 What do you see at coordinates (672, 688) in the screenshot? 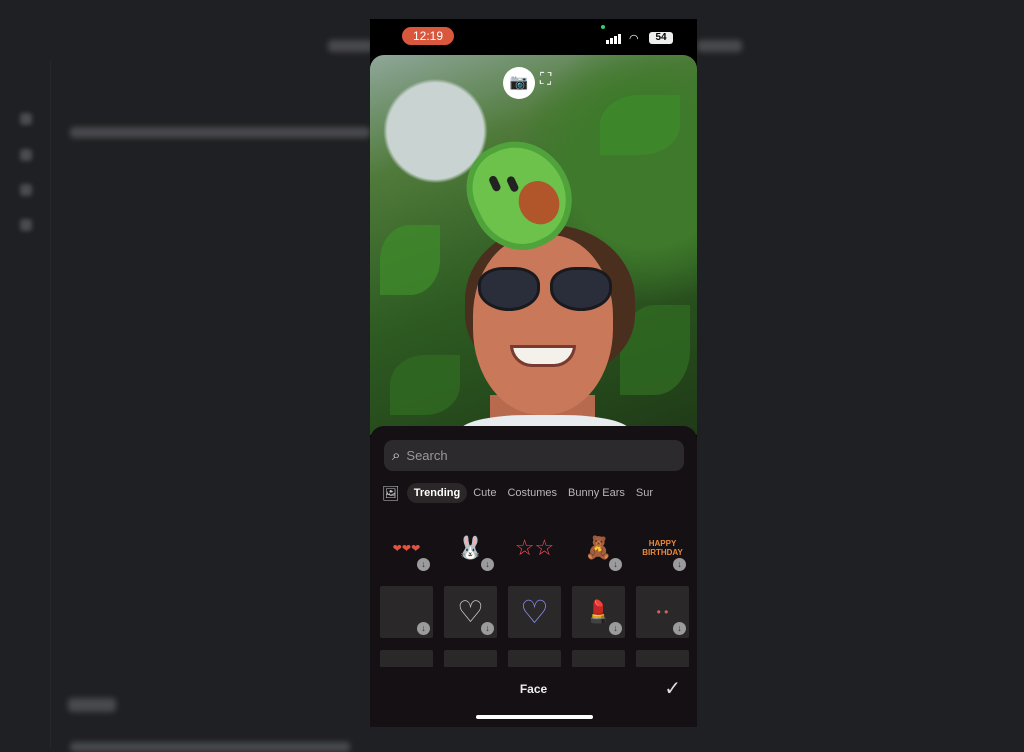
I see `checkmark-icon: ✓` at bounding box center [672, 688].